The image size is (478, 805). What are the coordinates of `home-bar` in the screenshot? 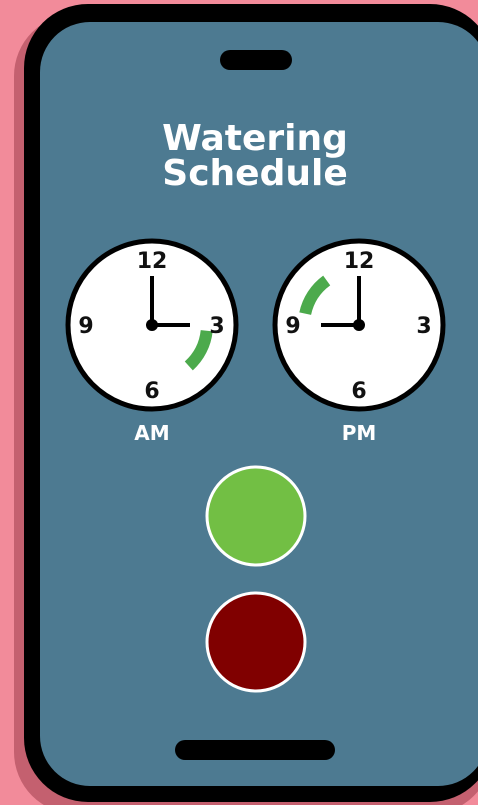 It's located at (255, 750).